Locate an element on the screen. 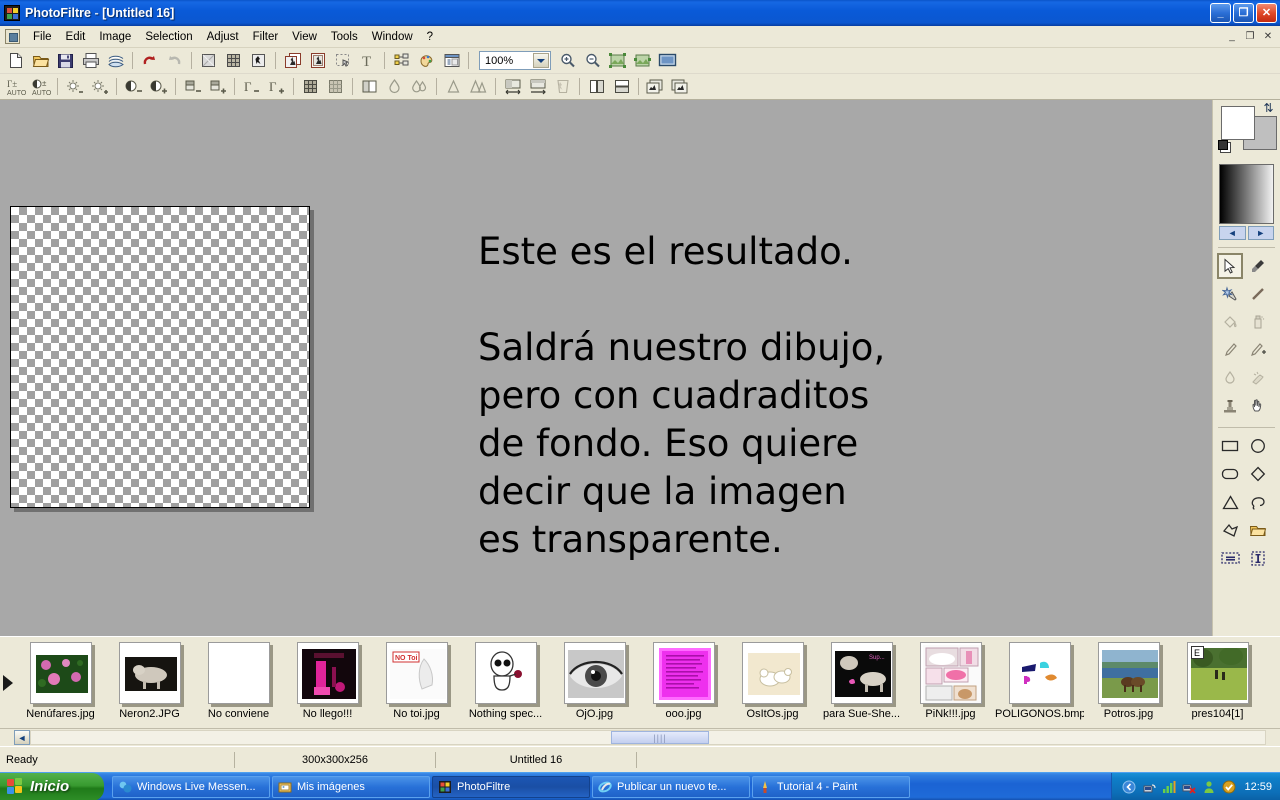  image-canvas is located at coordinates (160, 357).